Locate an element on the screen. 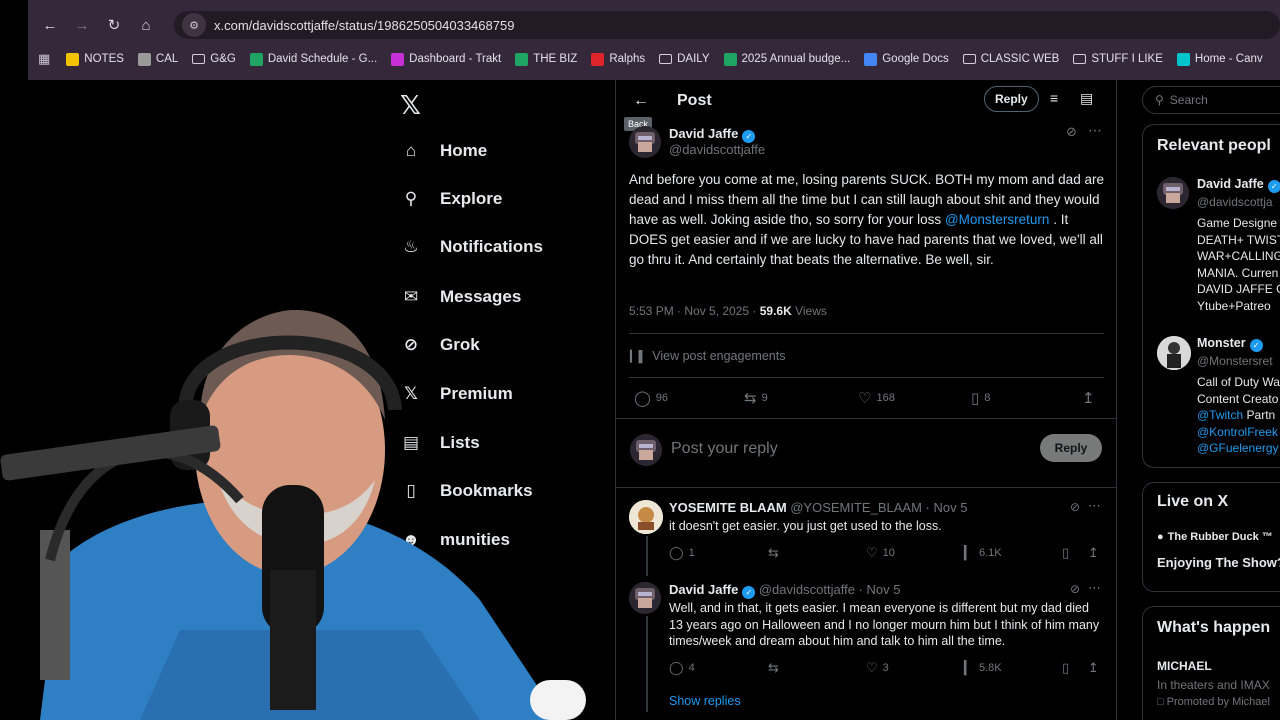 This screenshot has height=720, width=1280. person-name: David Jaffe ✓ is located at coordinates (1238, 185).